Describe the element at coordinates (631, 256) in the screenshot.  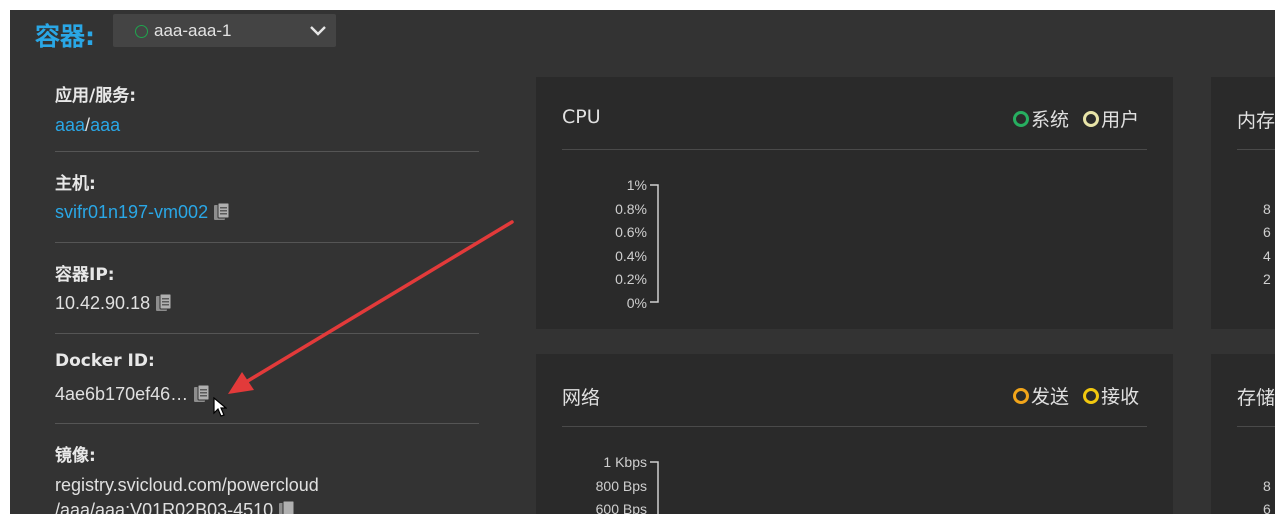
I see `y-tick-label: 0.4%` at that location.